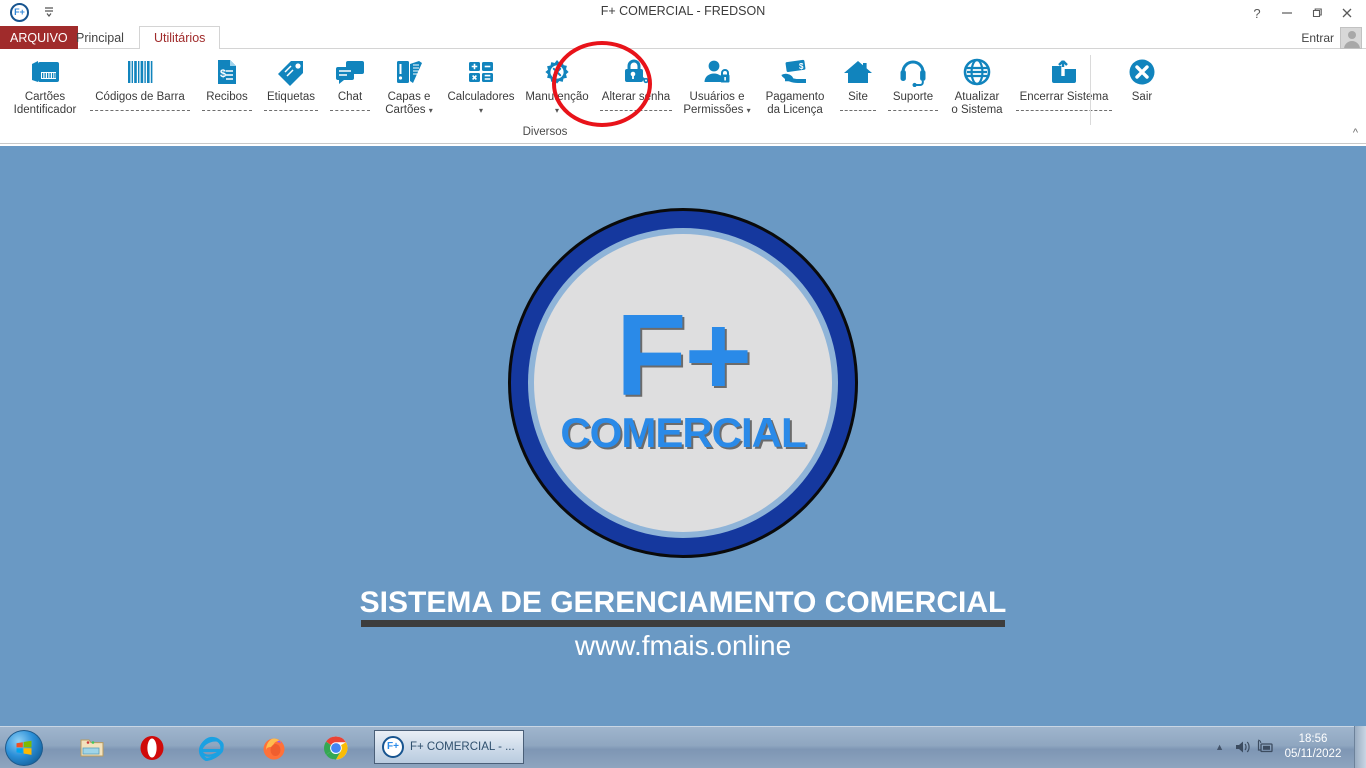  What do you see at coordinates (1351, 38) in the screenshot?
I see `user-avatar-icon` at bounding box center [1351, 38].